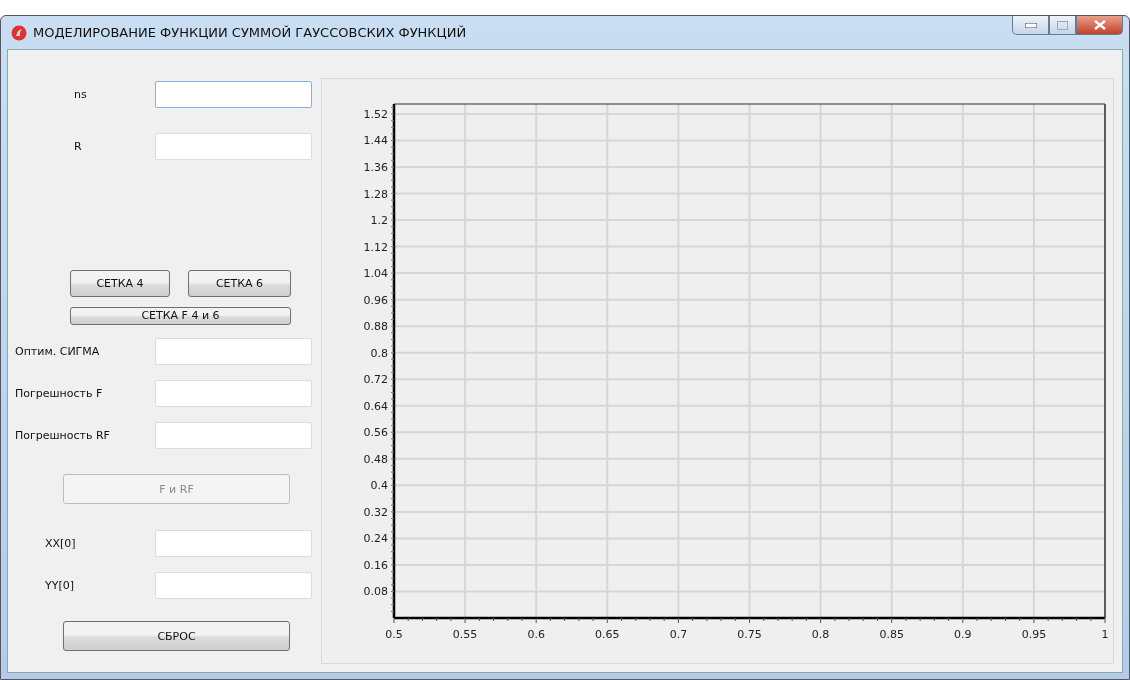  Describe the element at coordinates (1105, 634) in the screenshot. I see `x-tick-label: 1` at that location.